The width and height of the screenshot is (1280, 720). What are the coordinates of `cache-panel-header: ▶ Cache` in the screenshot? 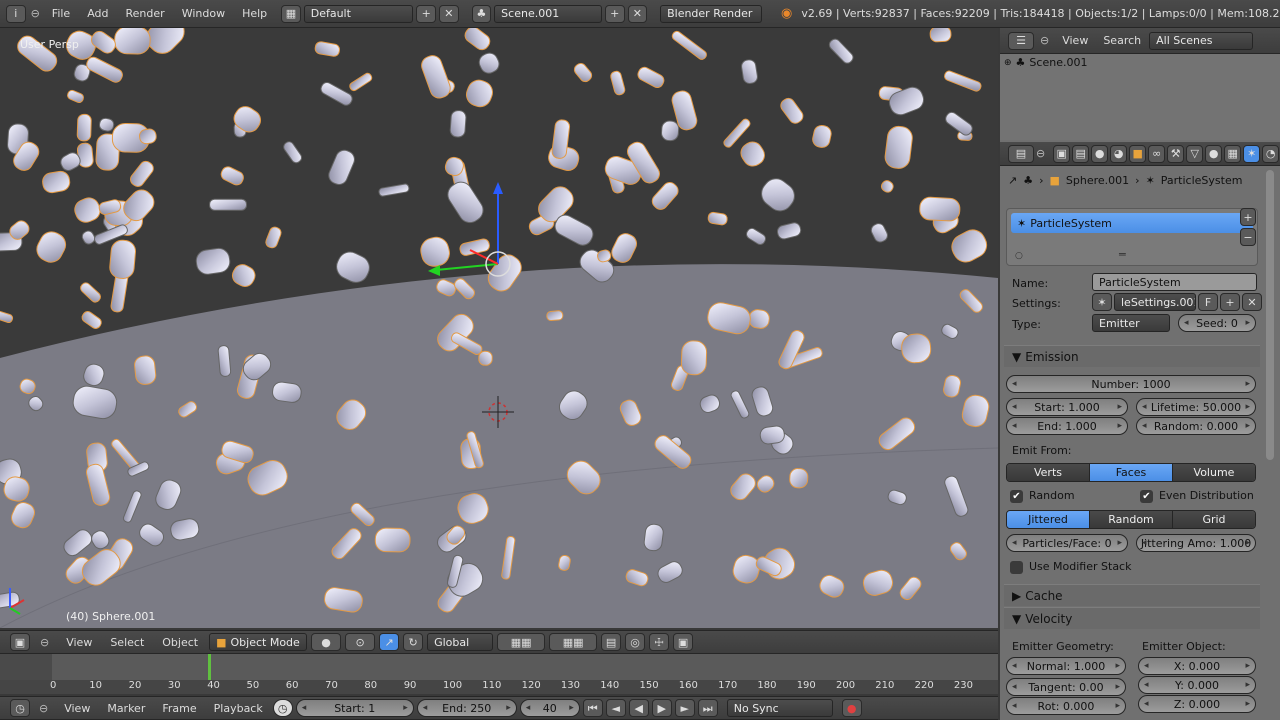 It's located at (1132, 595).